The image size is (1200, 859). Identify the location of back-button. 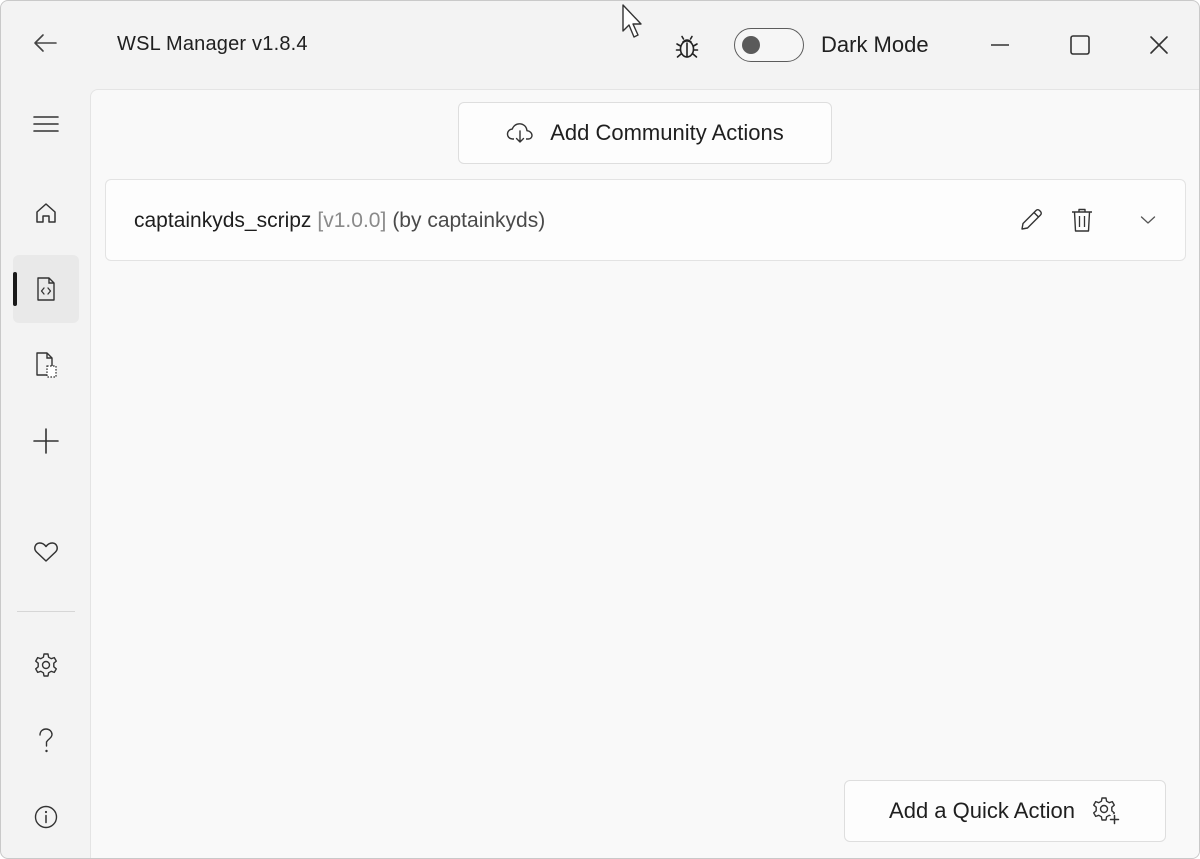
(45, 43).